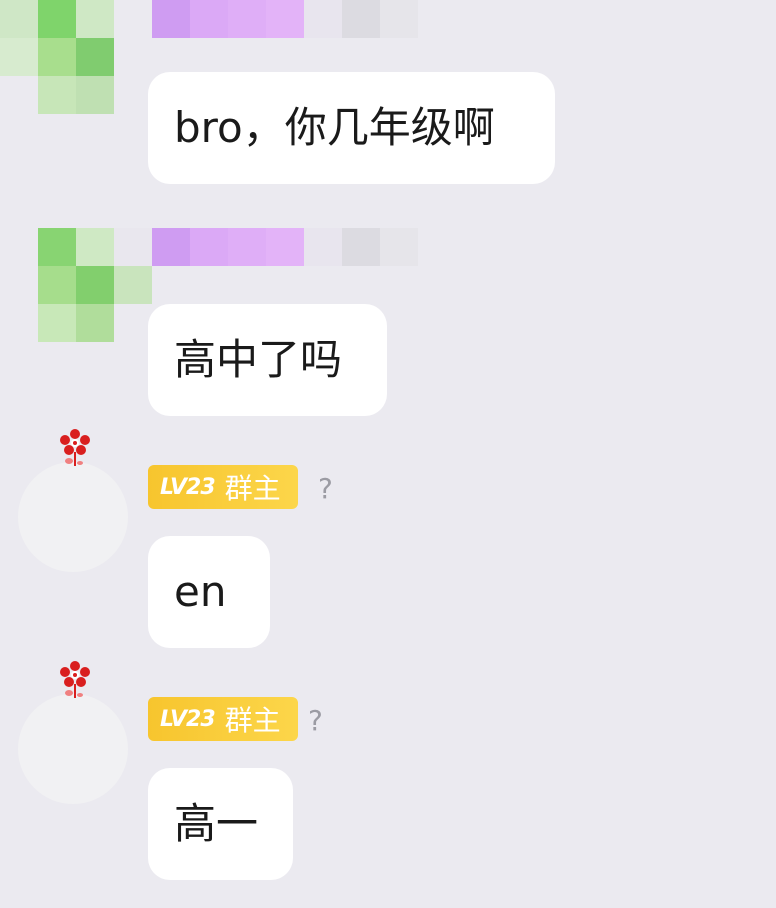  I want to click on message-bubble: en, so click(209, 592).